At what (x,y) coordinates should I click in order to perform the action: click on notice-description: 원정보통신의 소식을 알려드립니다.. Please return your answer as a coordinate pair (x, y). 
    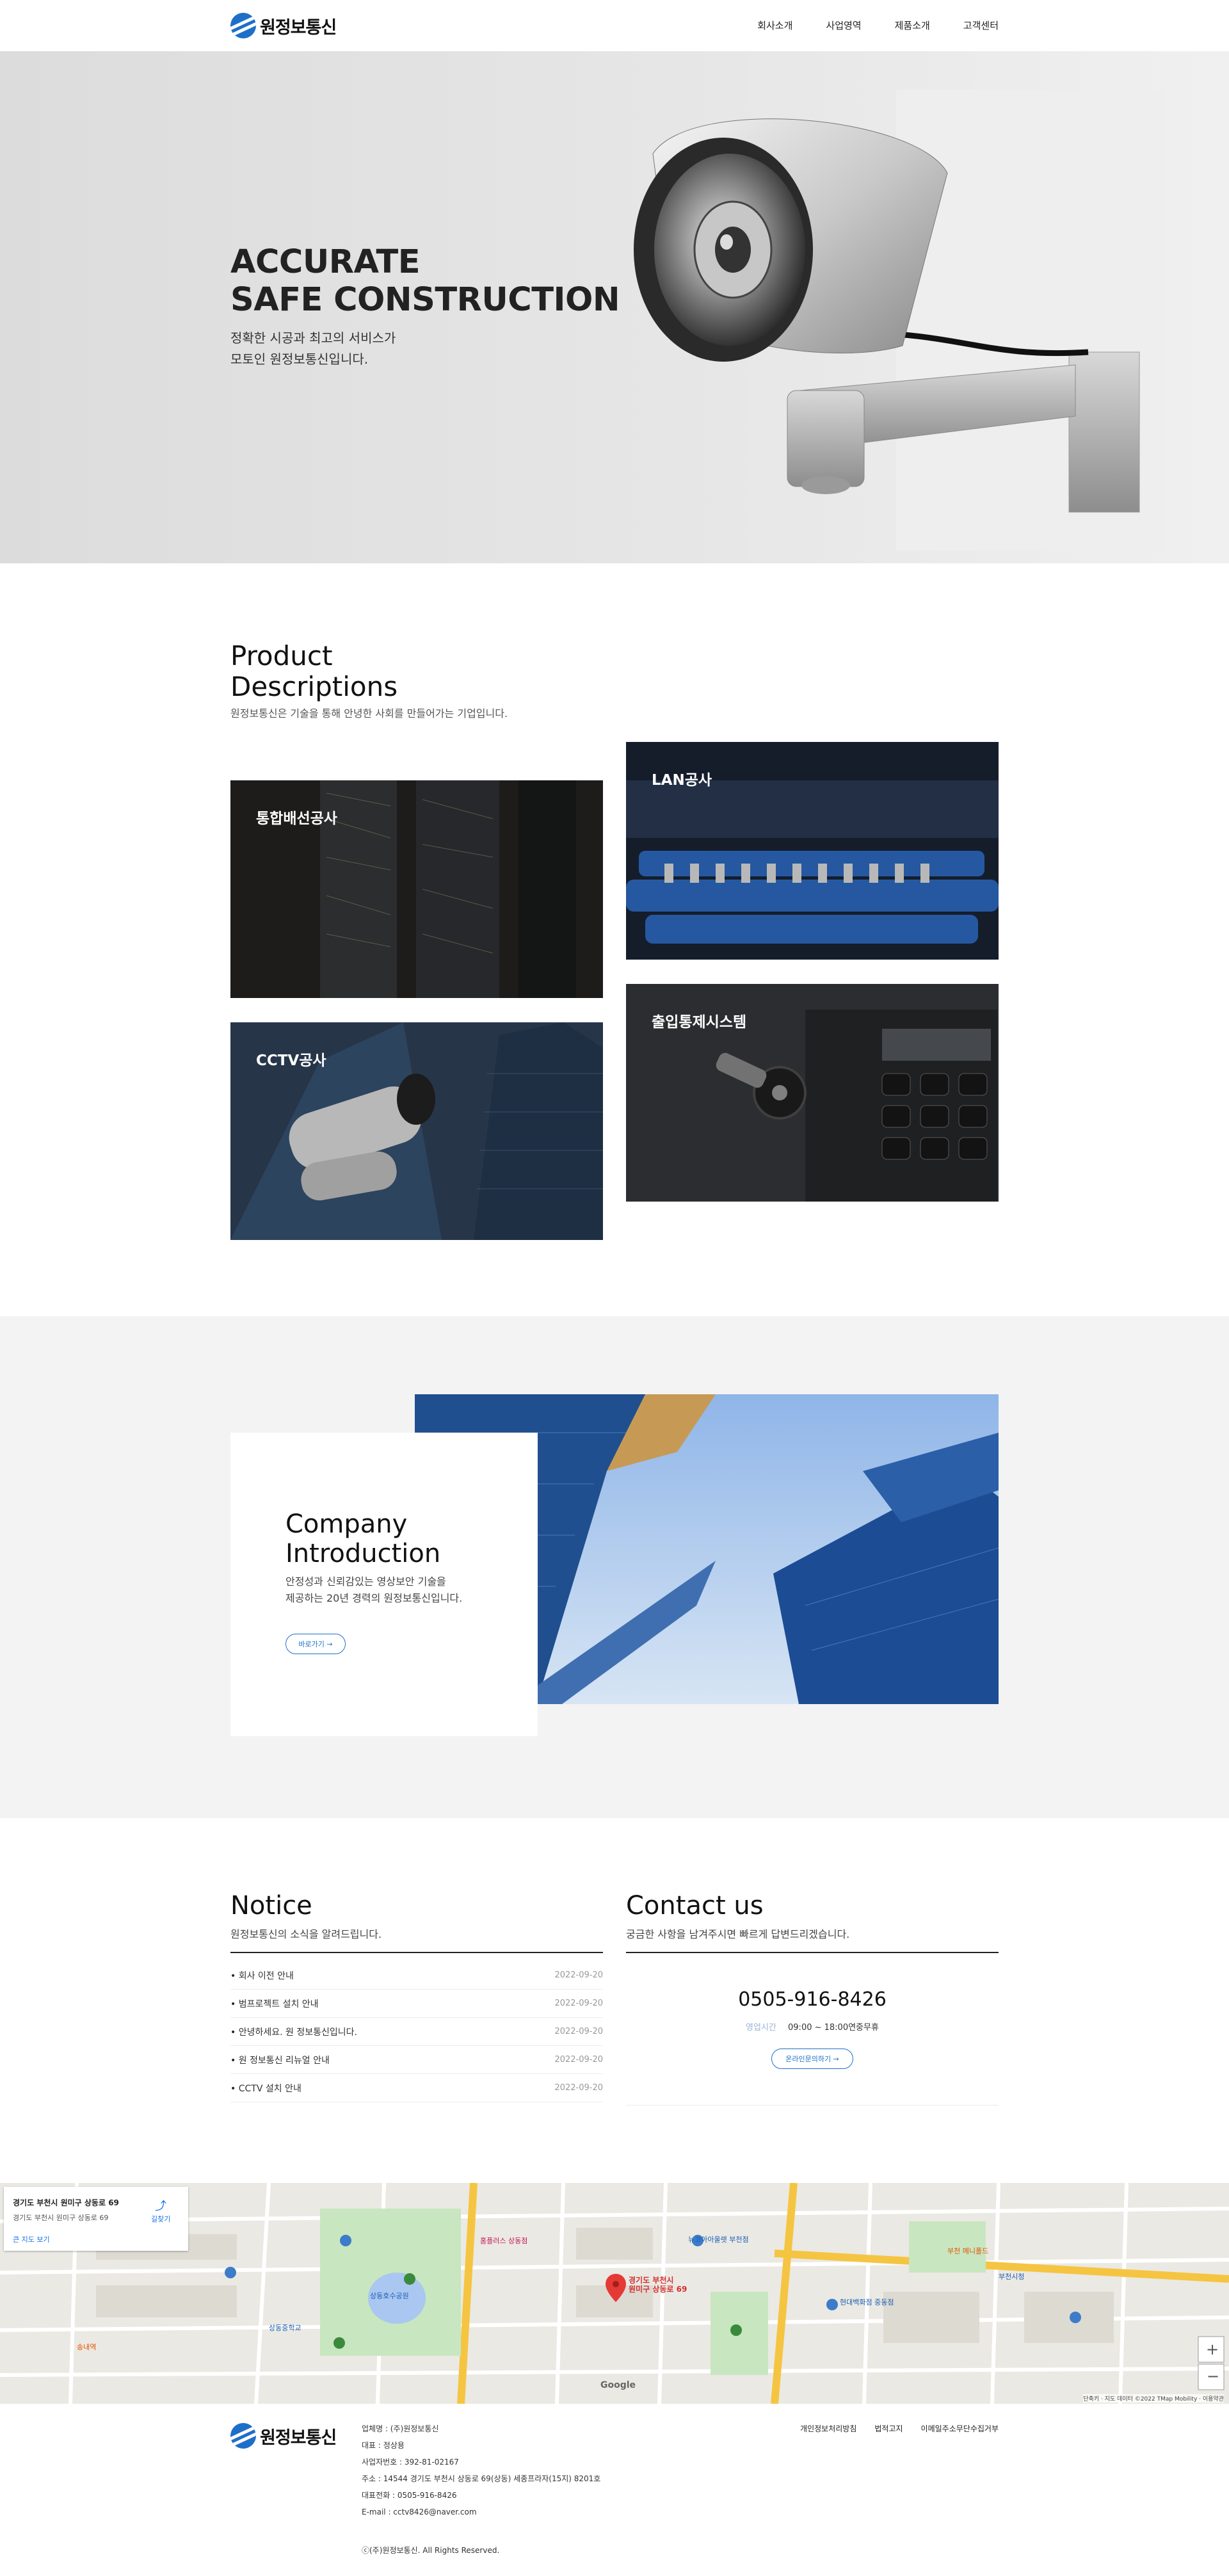
    Looking at the image, I should click on (306, 1934).